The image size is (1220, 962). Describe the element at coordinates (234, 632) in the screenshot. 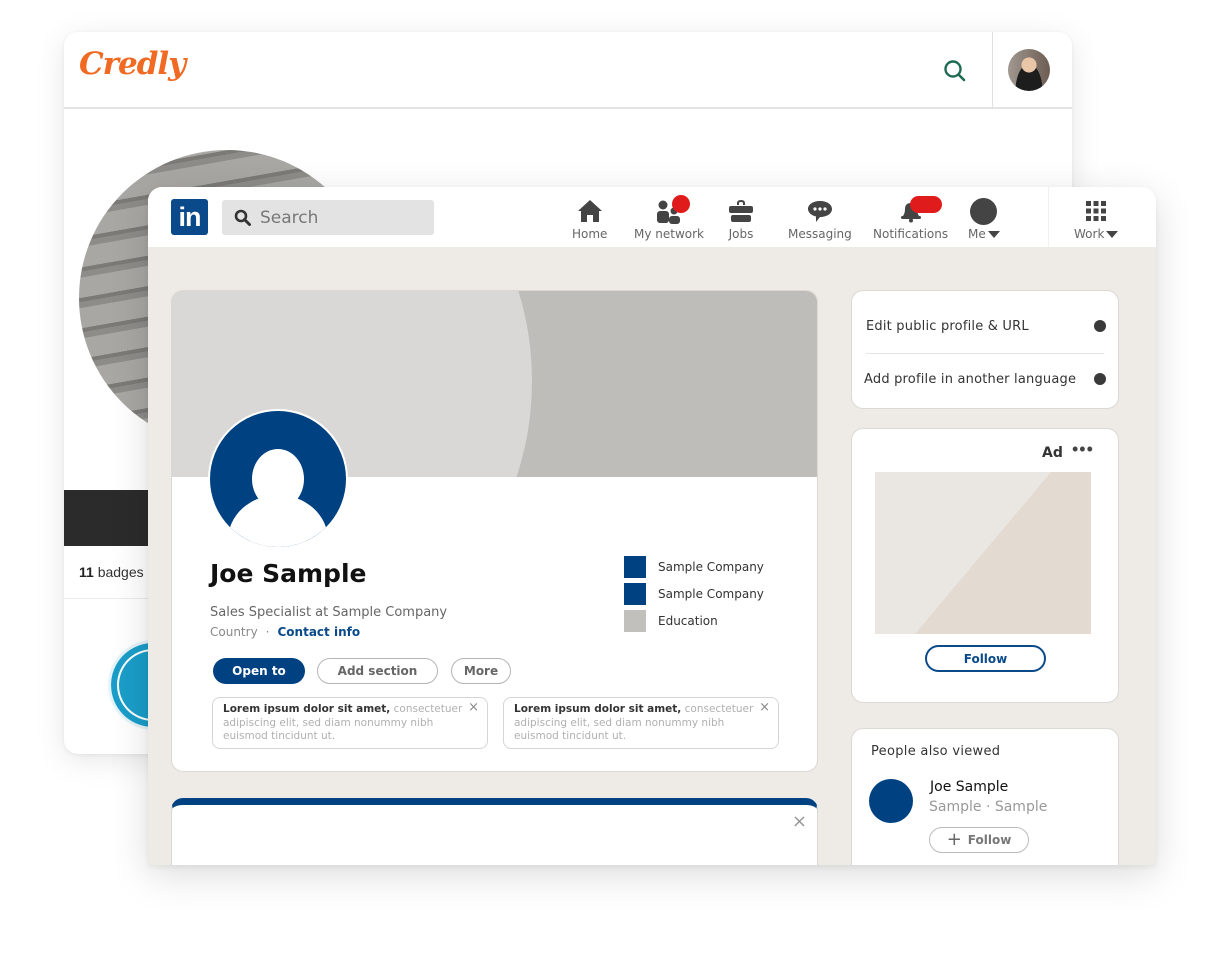

I see `profile-location: Country` at that location.